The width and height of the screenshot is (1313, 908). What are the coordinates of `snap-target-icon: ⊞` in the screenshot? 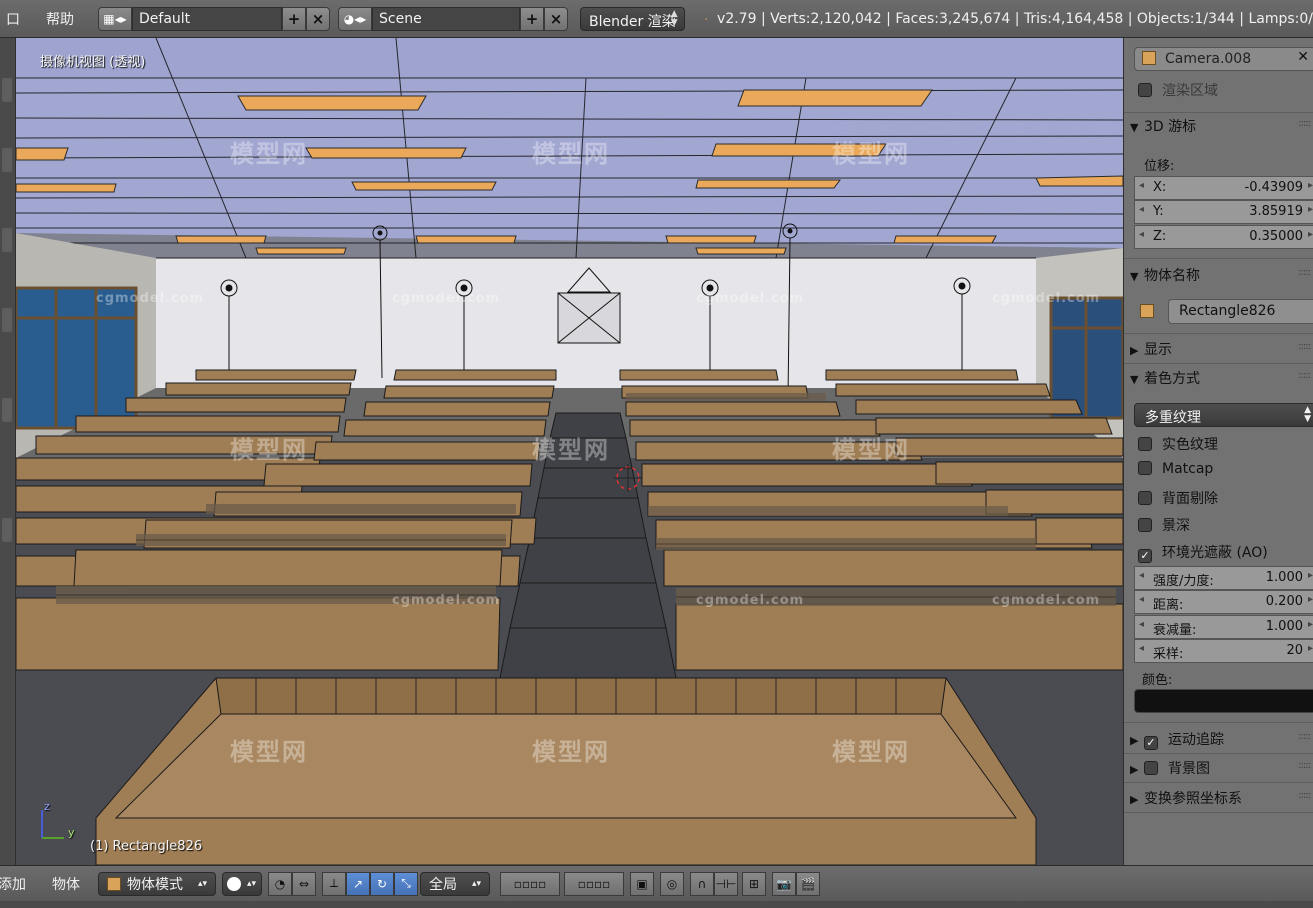 It's located at (754, 883).